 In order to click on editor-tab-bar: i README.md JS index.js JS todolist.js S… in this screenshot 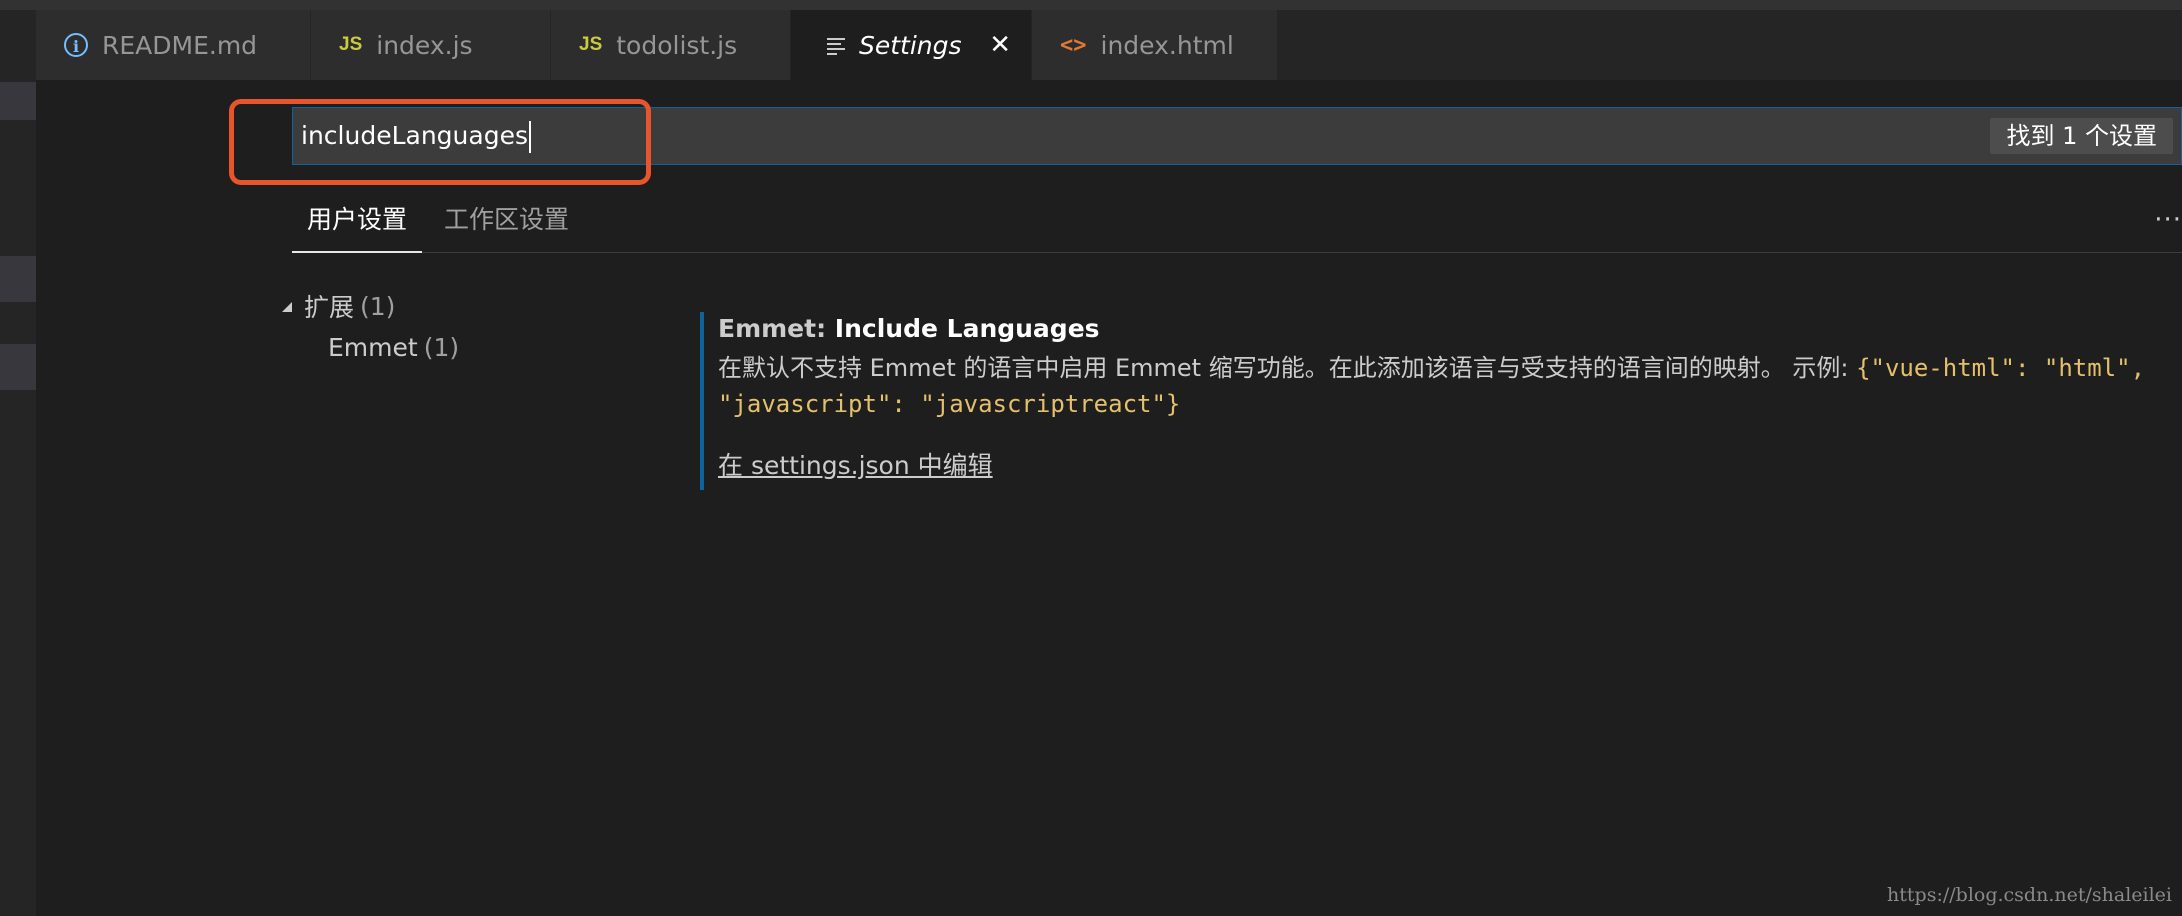, I will do `click(1109, 45)`.